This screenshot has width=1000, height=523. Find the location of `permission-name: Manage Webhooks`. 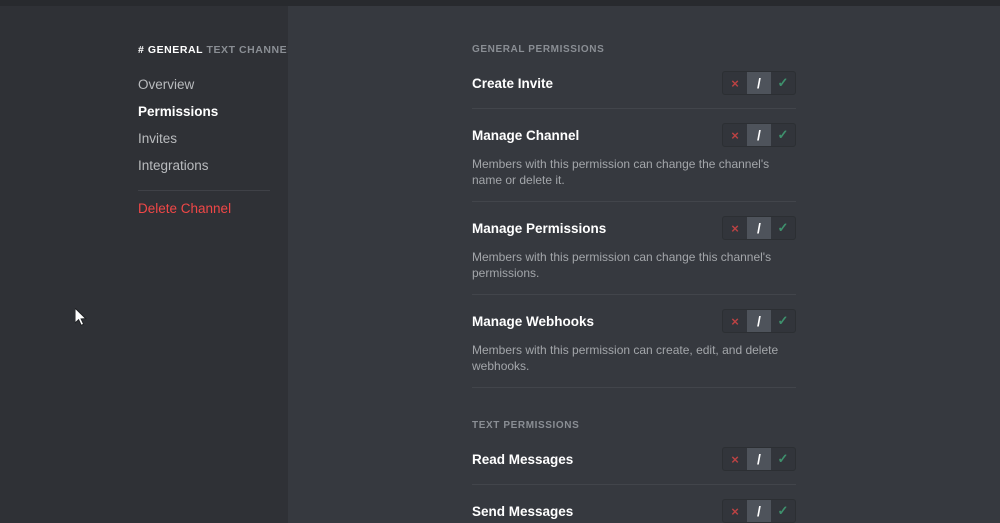

permission-name: Manage Webhooks is located at coordinates (533, 321).